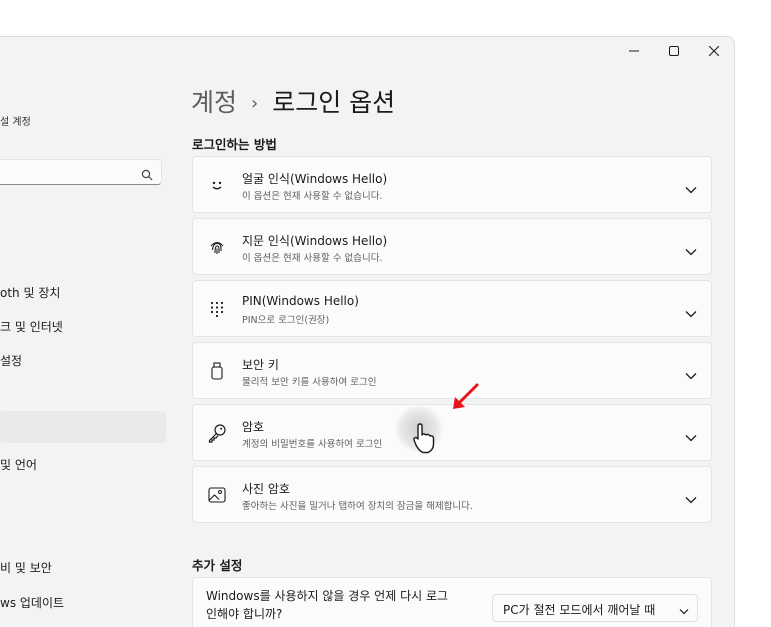  What do you see at coordinates (217, 185) in the screenshot?
I see `face-icon` at bounding box center [217, 185].